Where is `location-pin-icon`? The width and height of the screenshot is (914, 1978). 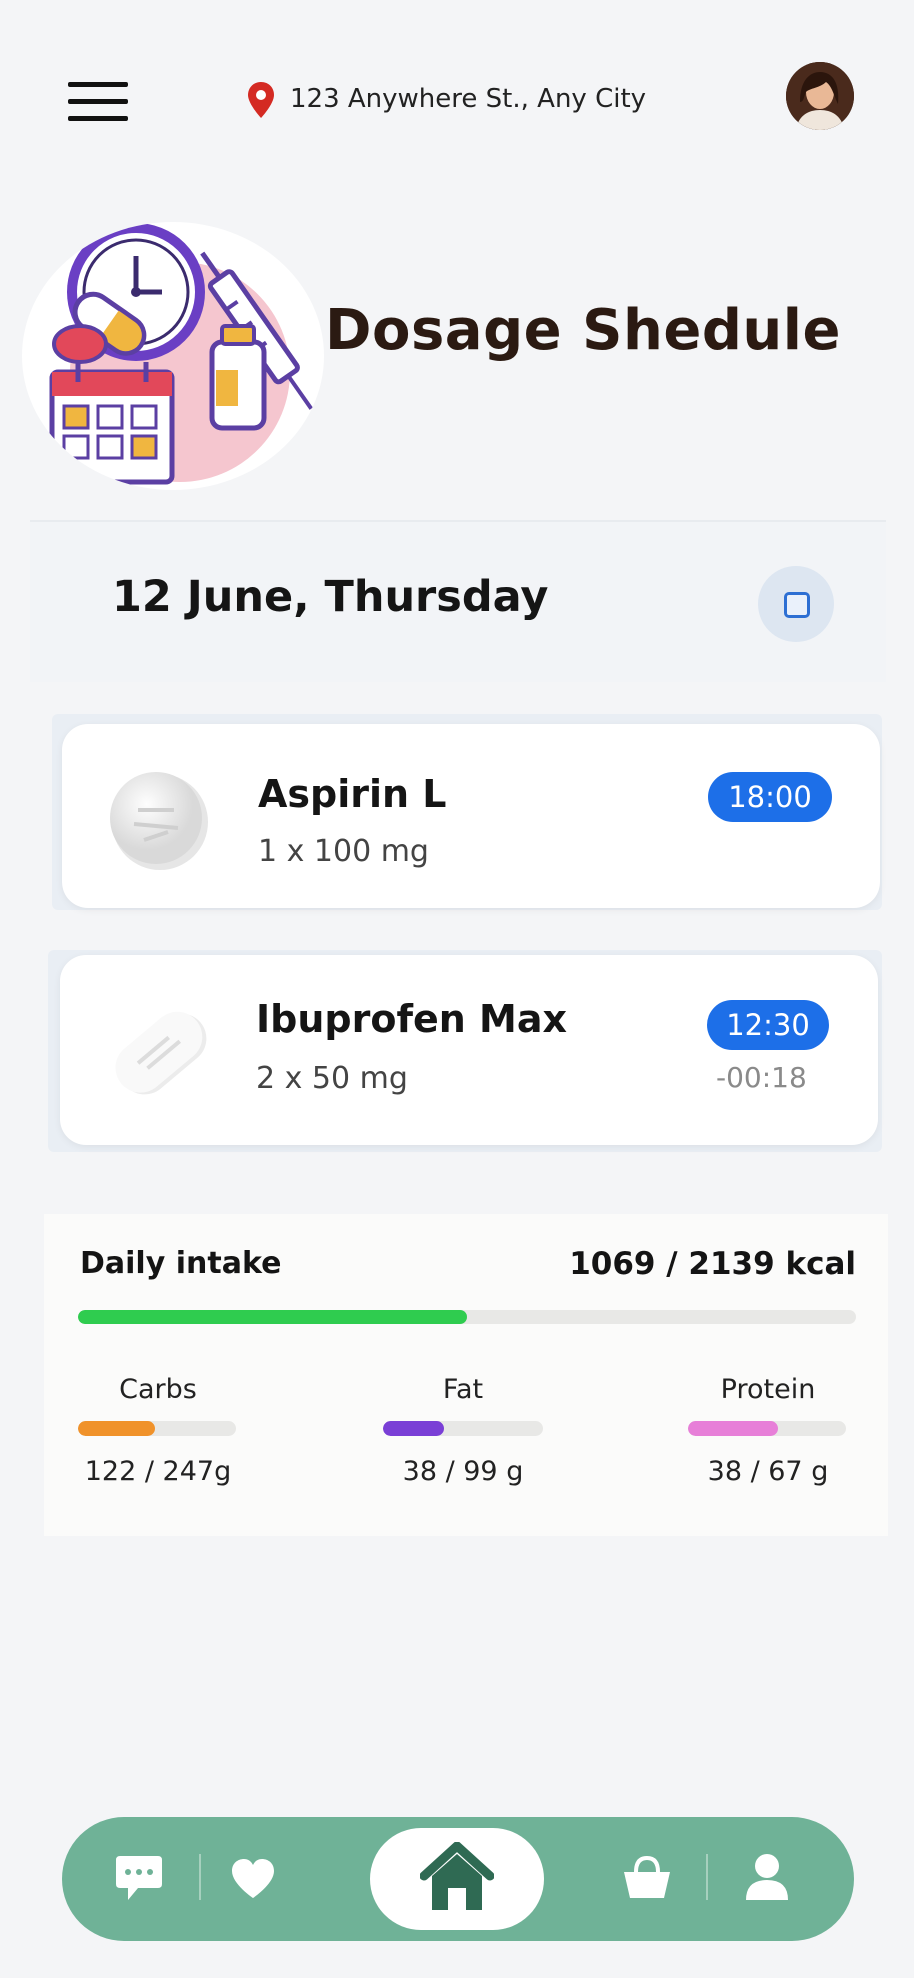 location-pin-icon is located at coordinates (261, 100).